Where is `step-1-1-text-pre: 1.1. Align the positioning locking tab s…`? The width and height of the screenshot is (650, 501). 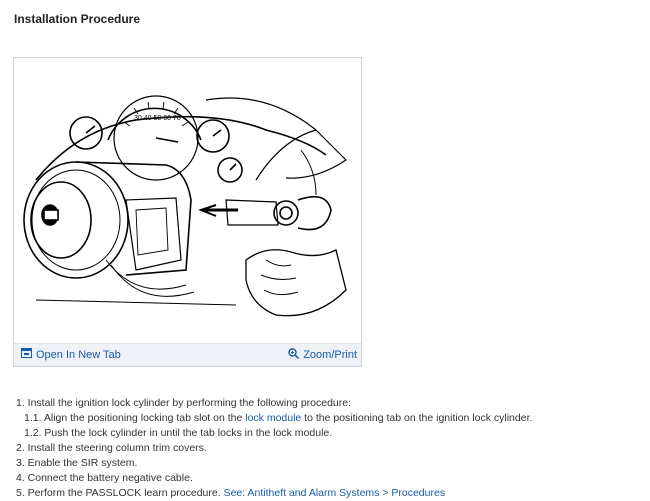 step-1-1-text-pre: 1.1. Align the positioning locking tab s… is located at coordinates (135, 418).